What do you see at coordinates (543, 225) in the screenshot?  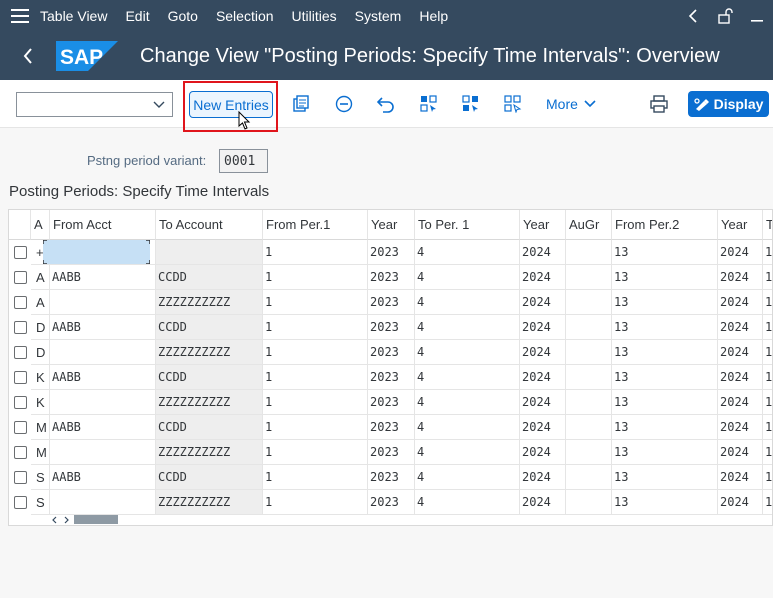 I see `header-col-year2: Year` at bounding box center [543, 225].